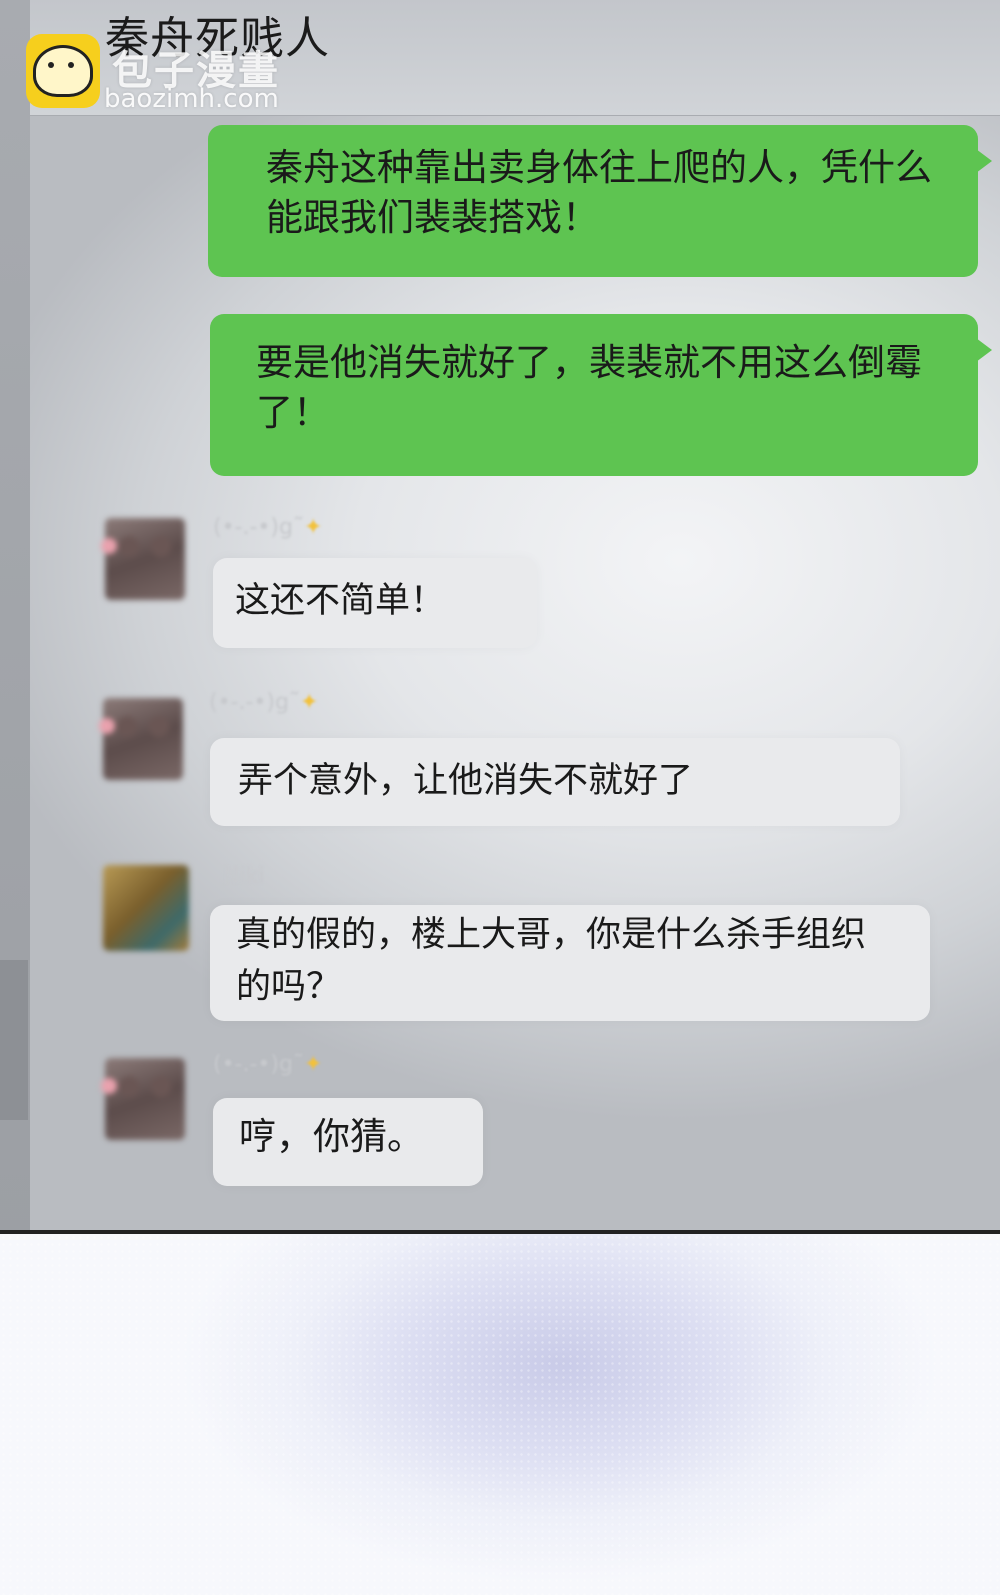 The height and width of the screenshot is (1595, 1000). I want to click on message-text: 哼，你猜。, so click(331, 1136).